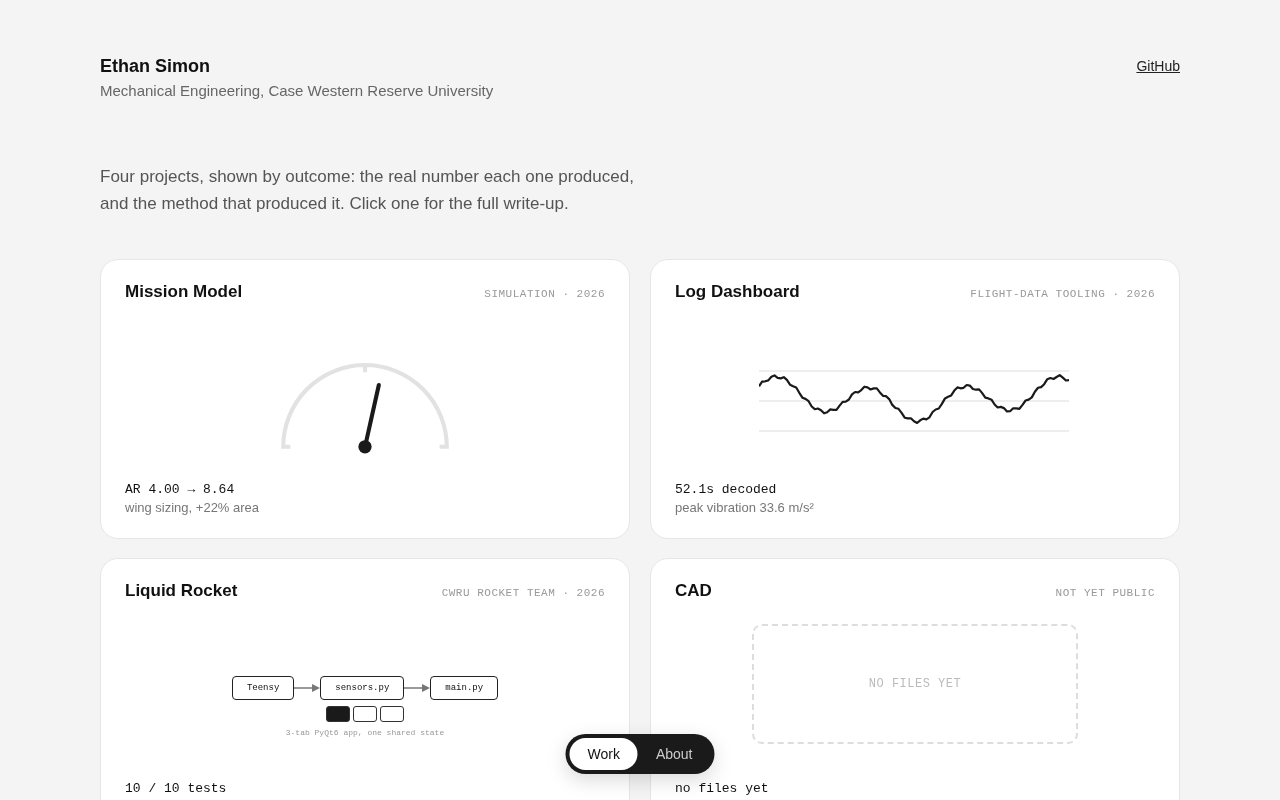  What do you see at coordinates (184, 292) in the screenshot?
I see `project-title: Mission Model` at bounding box center [184, 292].